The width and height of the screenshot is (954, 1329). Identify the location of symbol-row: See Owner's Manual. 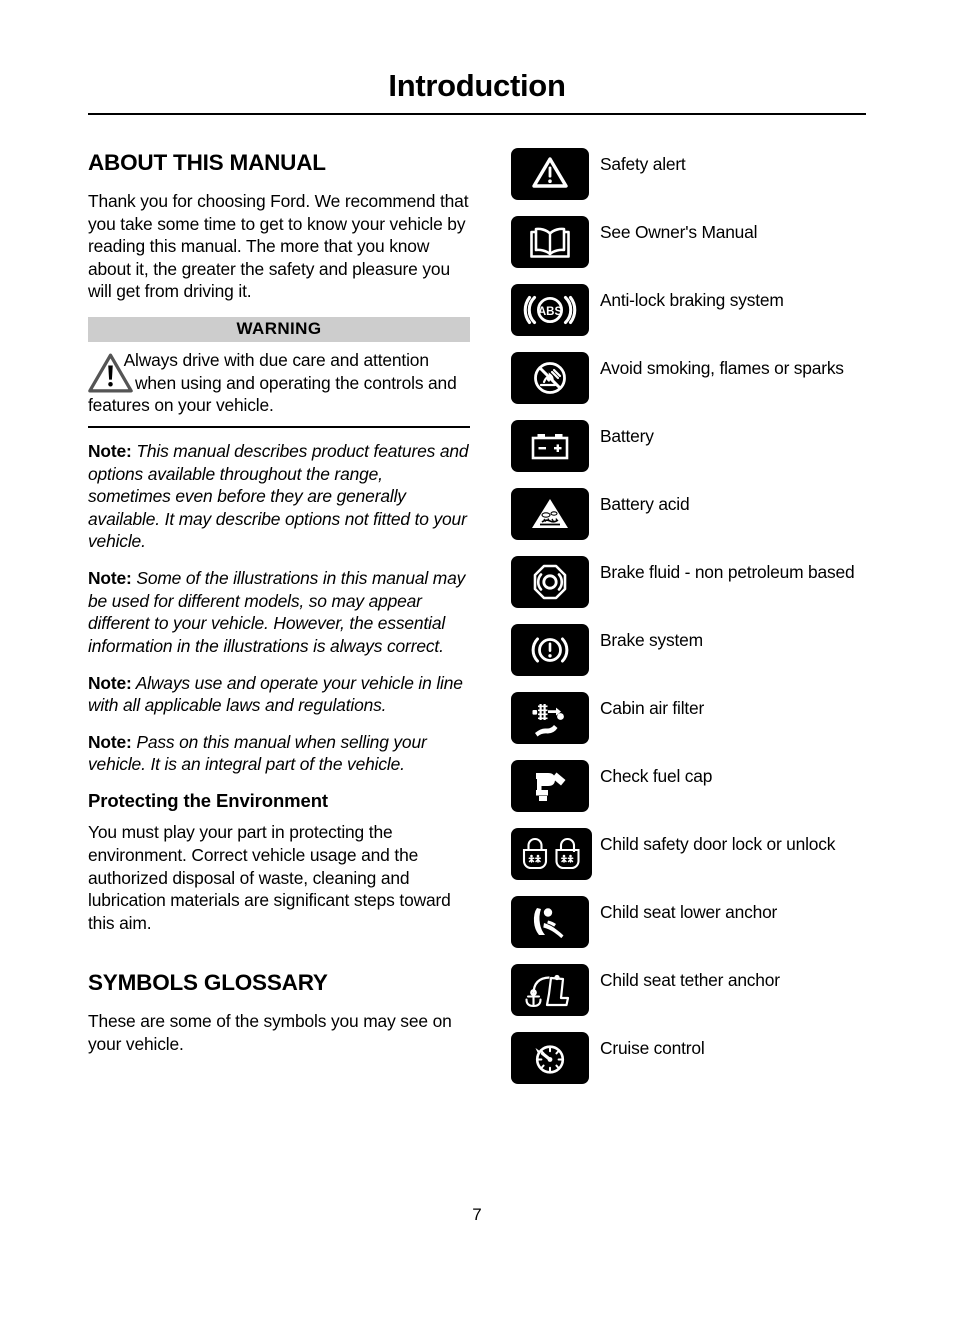
(711, 250).